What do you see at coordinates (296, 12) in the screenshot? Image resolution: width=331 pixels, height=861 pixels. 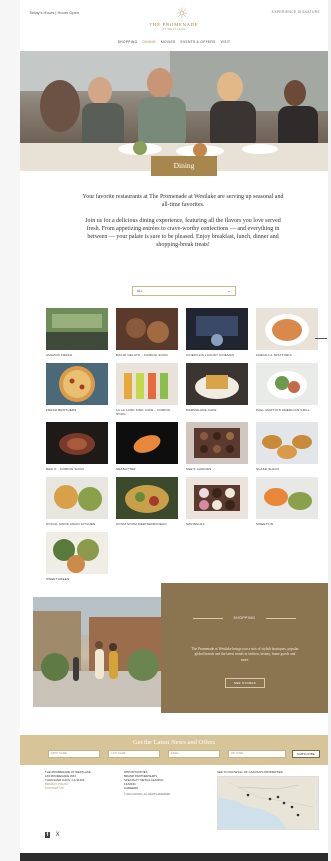 I see `signature-link: EXPERIENCE SIGNATURE` at bounding box center [296, 12].